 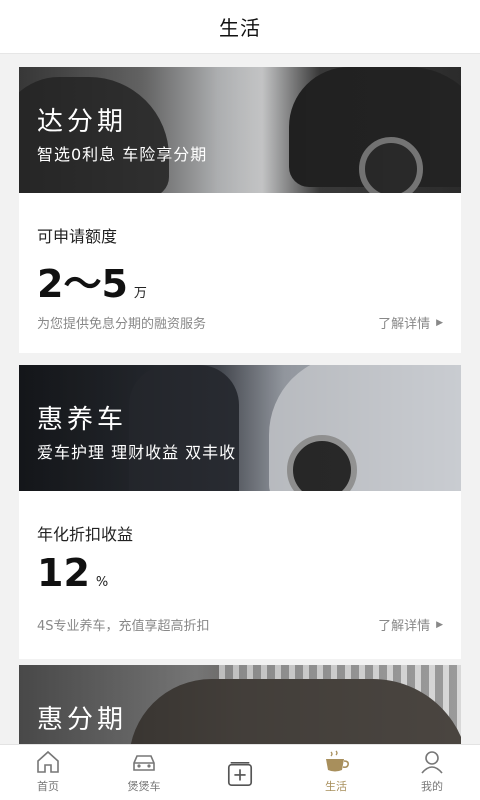 What do you see at coordinates (77, 236) in the screenshot?
I see `credit-limit-label: 可申请额度` at bounding box center [77, 236].